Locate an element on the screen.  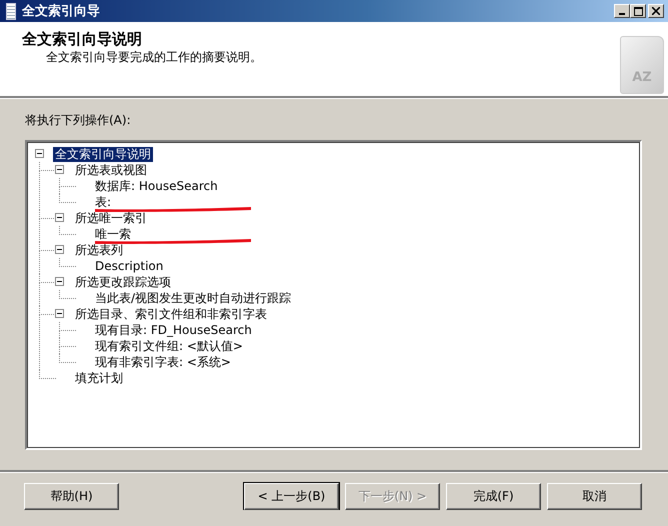
tree-item: 所选表列 is located at coordinates (99, 250).